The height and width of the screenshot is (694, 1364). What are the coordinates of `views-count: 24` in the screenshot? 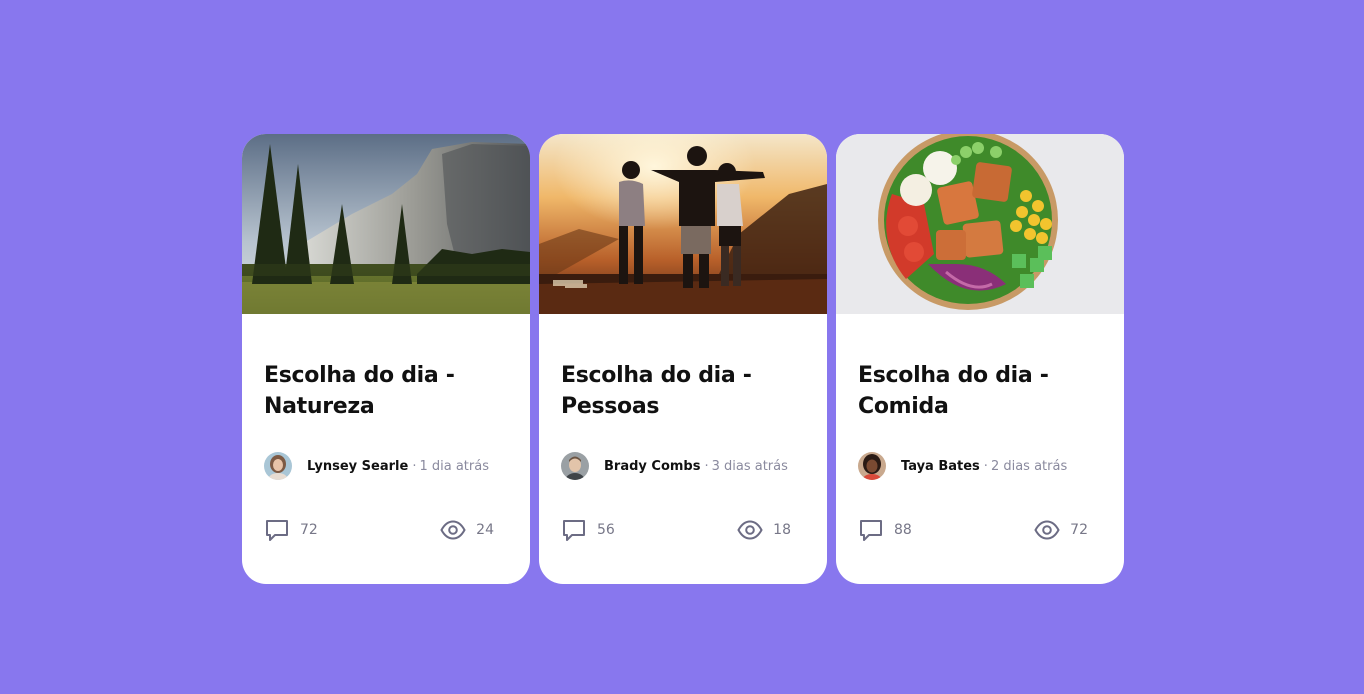 It's located at (485, 530).